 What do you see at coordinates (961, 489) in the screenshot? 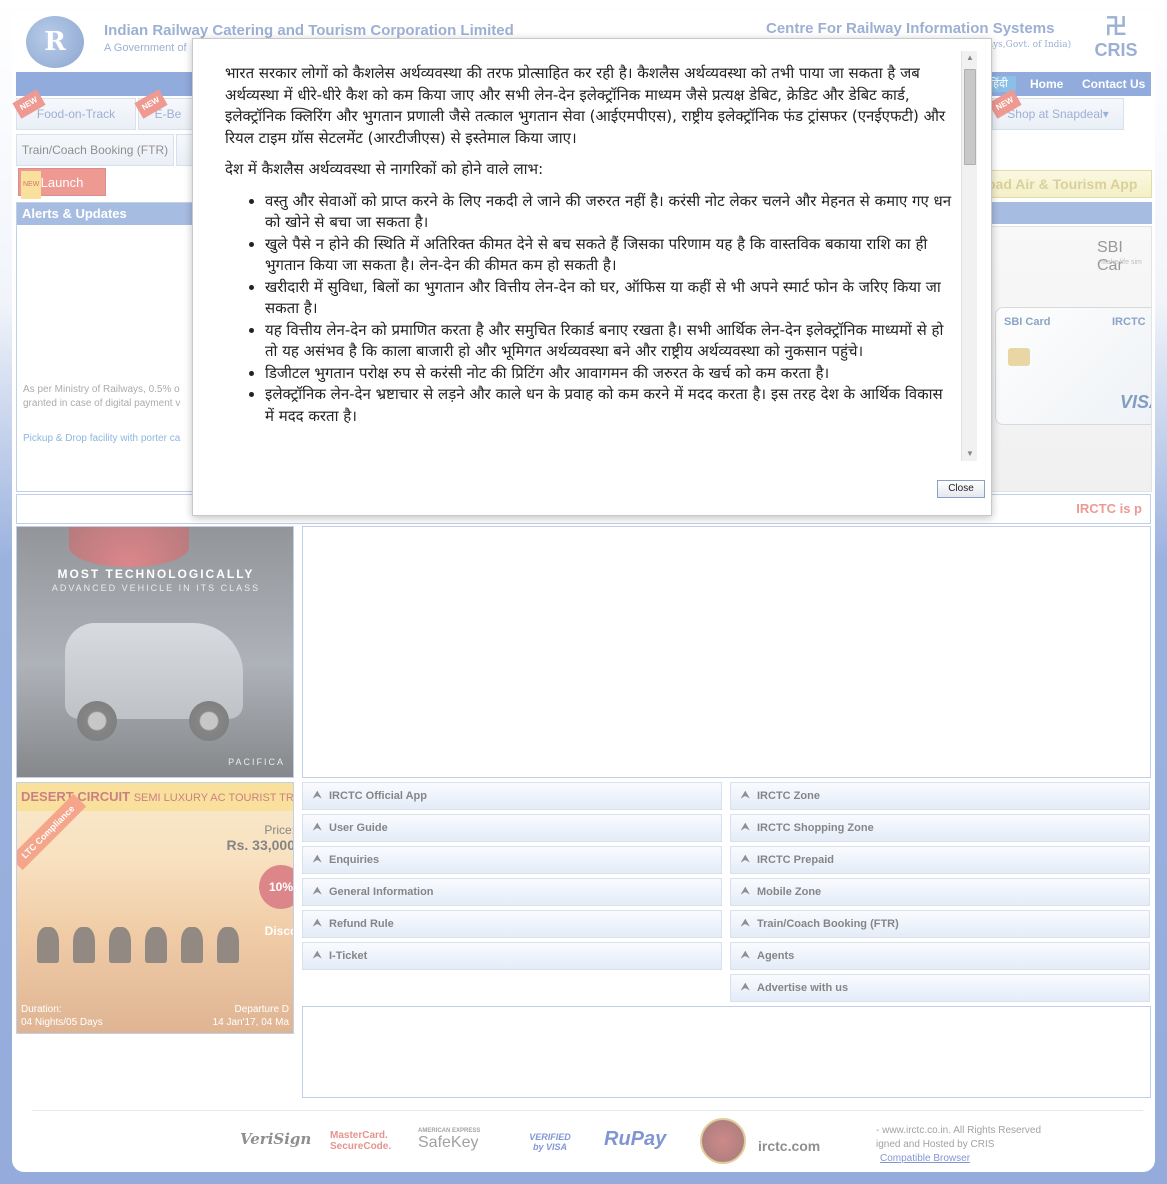
I see `close-button: Close` at bounding box center [961, 489].